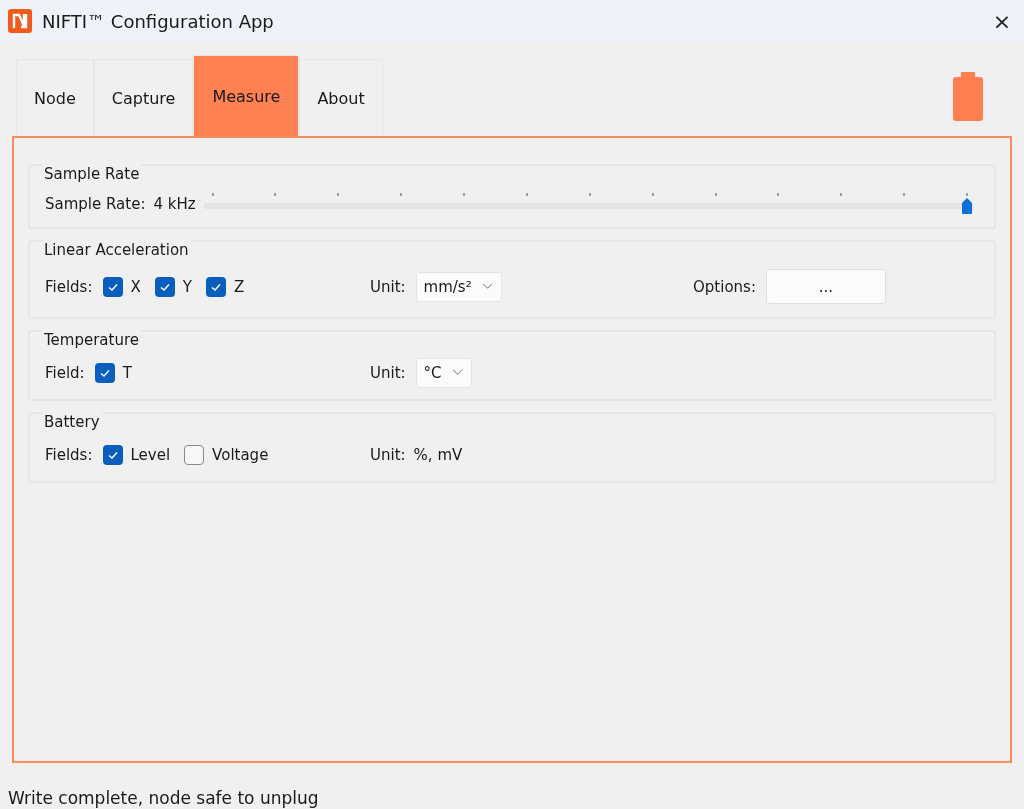 The image size is (1024, 809). I want to click on tab: Measure, so click(246, 95).